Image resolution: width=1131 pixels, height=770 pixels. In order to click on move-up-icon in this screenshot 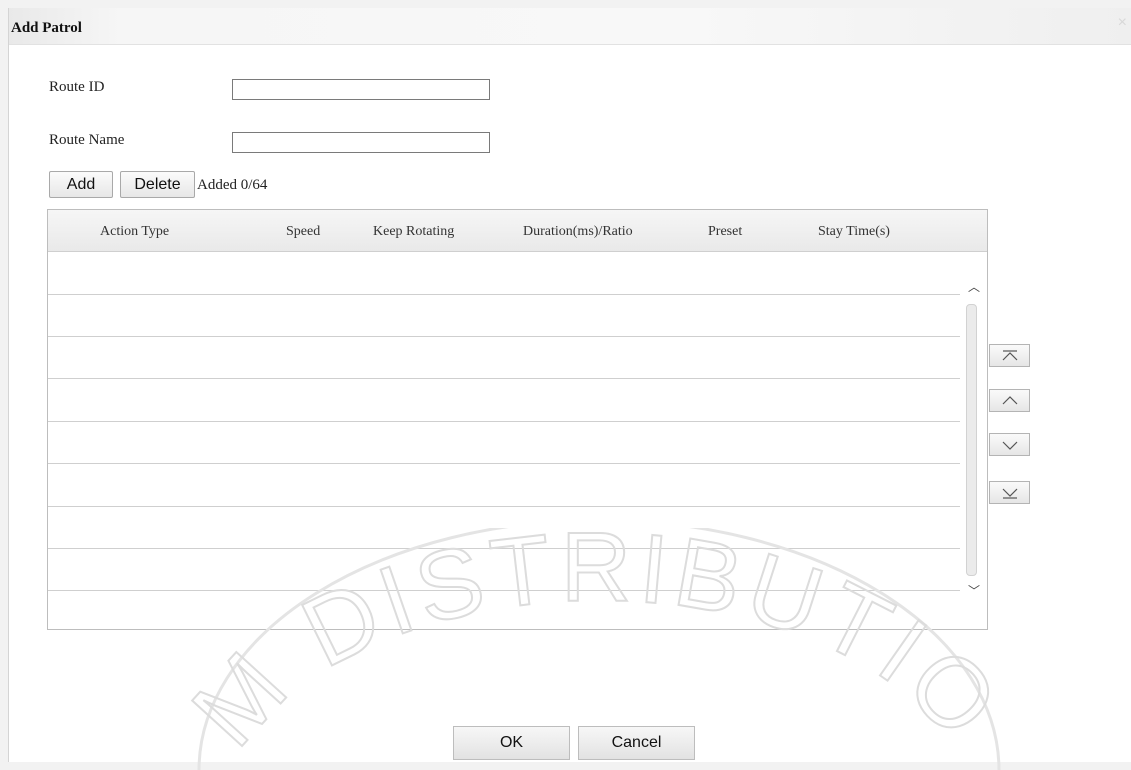, I will do `click(1009, 399)`.